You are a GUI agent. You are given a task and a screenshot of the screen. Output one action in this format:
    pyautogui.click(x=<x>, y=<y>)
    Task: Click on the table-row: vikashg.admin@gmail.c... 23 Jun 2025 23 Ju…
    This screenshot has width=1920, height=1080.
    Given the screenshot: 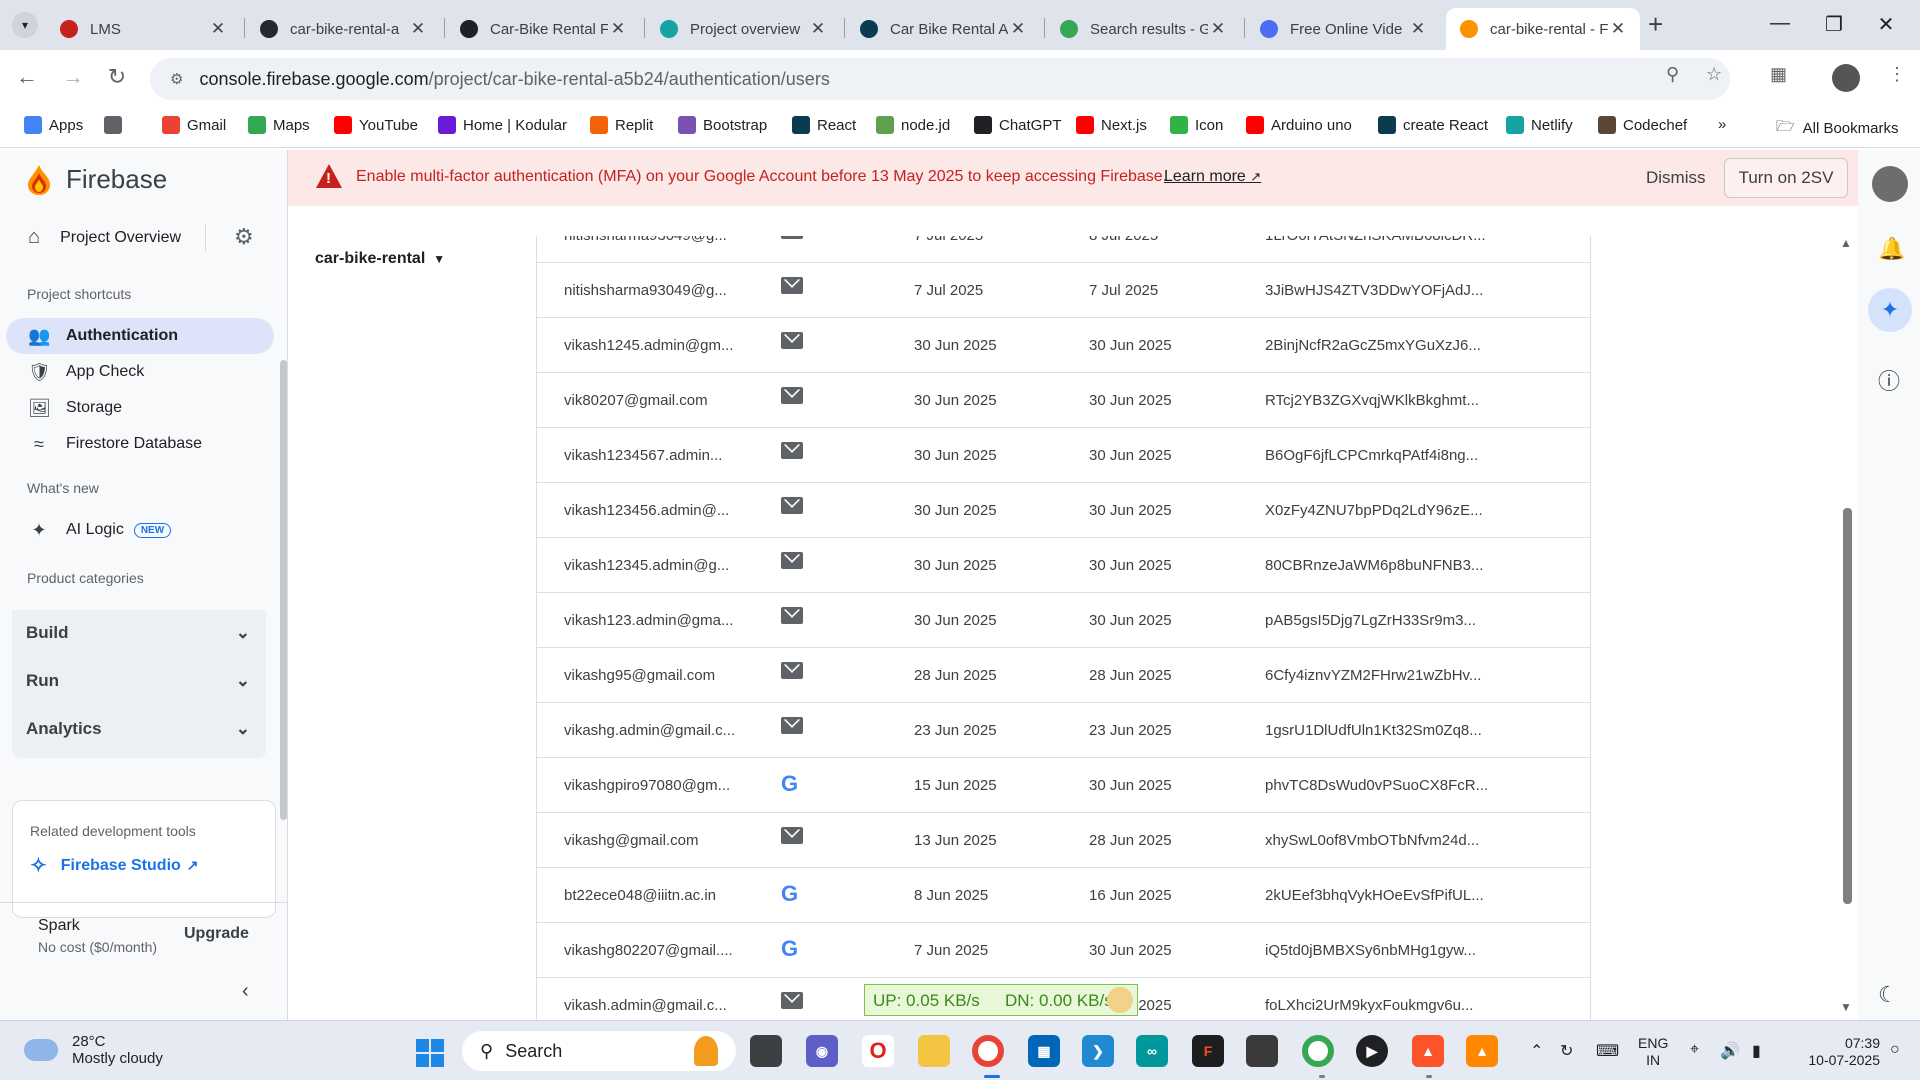 What is the action you would take?
    pyautogui.click(x=1063, y=730)
    